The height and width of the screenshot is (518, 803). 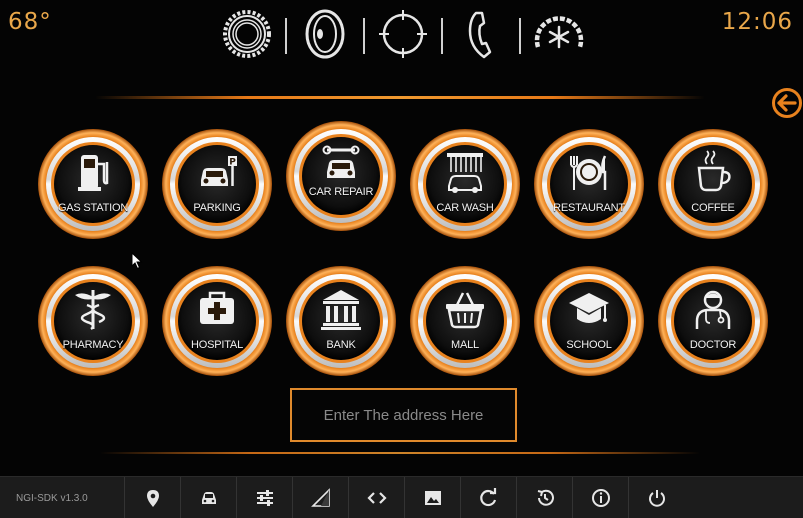 What do you see at coordinates (465, 345) in the screenshot?
I see `poi-label: MALL` at bounding box center [465, 345].